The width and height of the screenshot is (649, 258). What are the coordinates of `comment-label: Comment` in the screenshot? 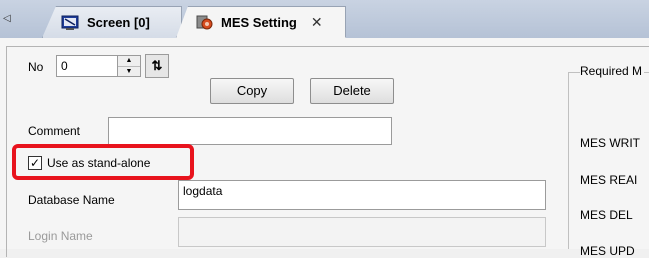 It's located at (54, 131).